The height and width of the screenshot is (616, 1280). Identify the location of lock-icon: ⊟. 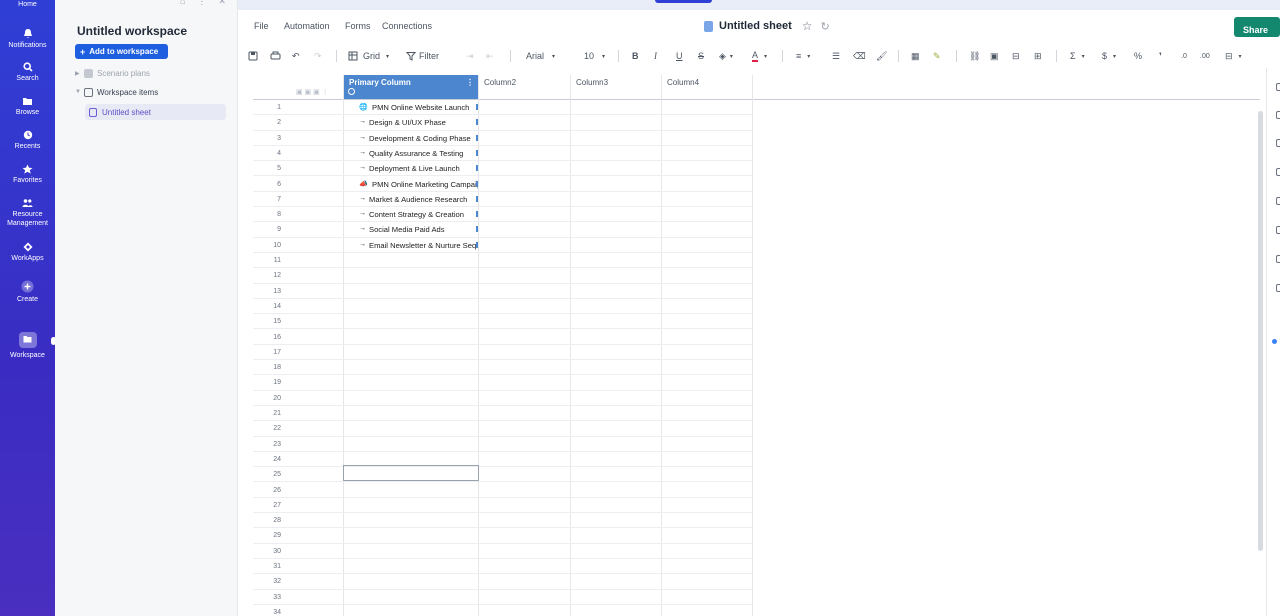
(1016, 56).